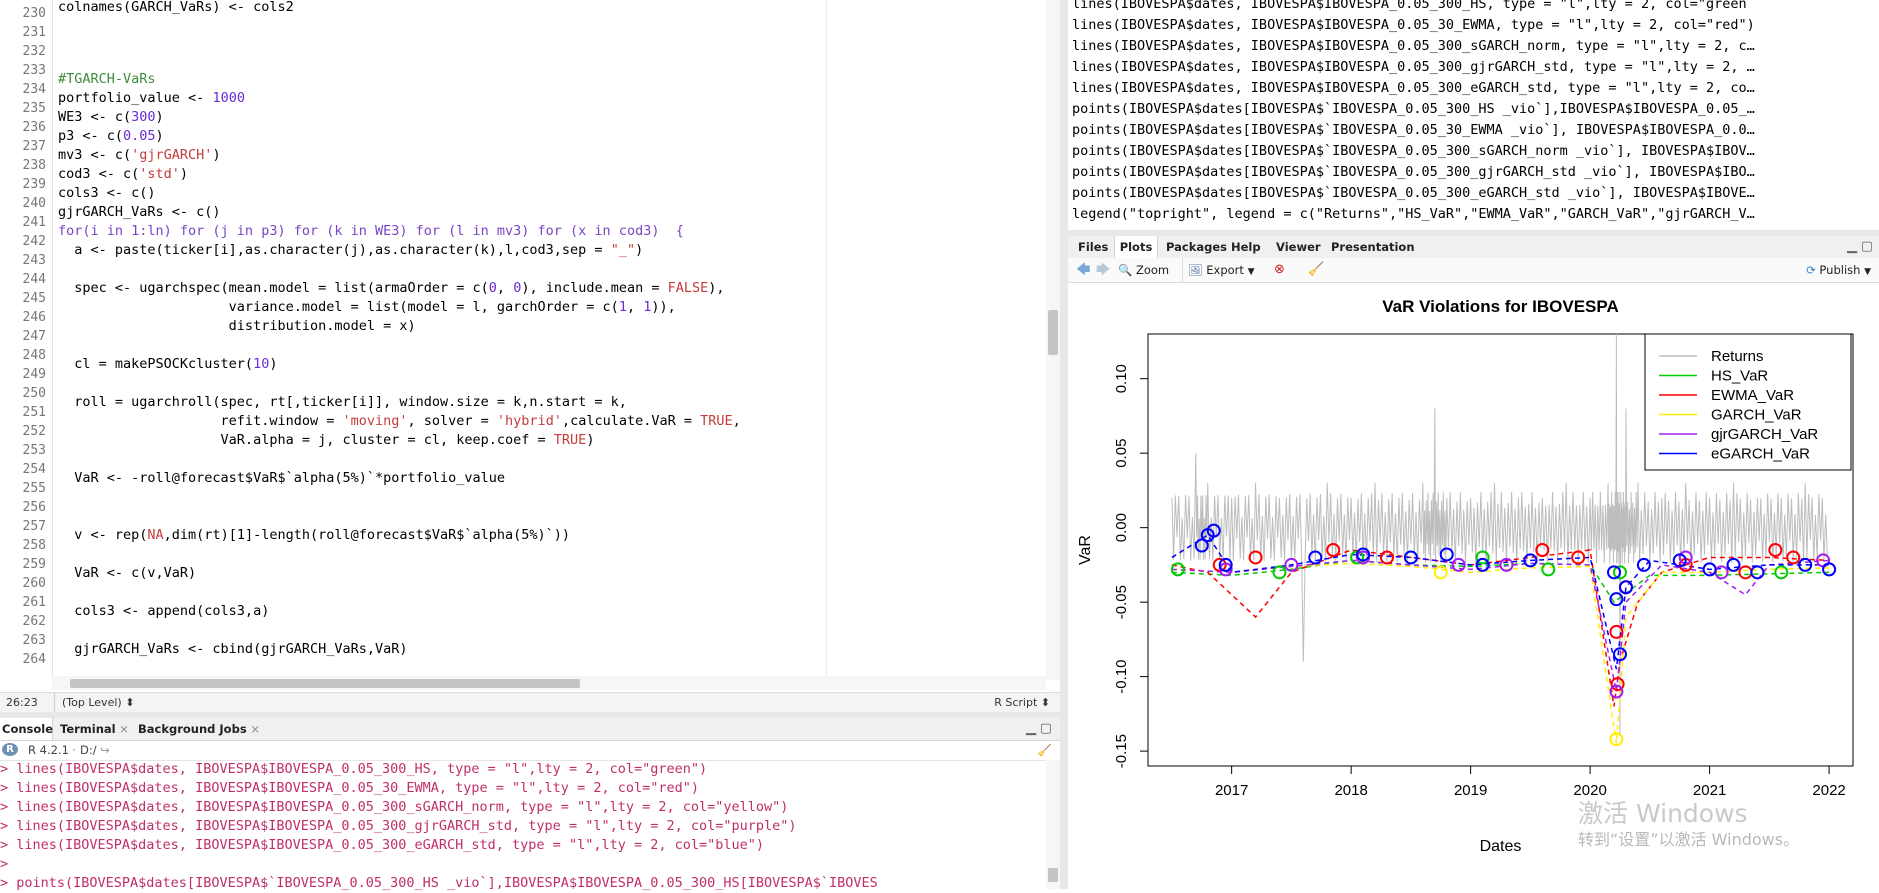 This screenshot has width=1879, height=893. Describe the element at coordinates (34, 583) in the screenshot. I see `line-number: 260` at that location.